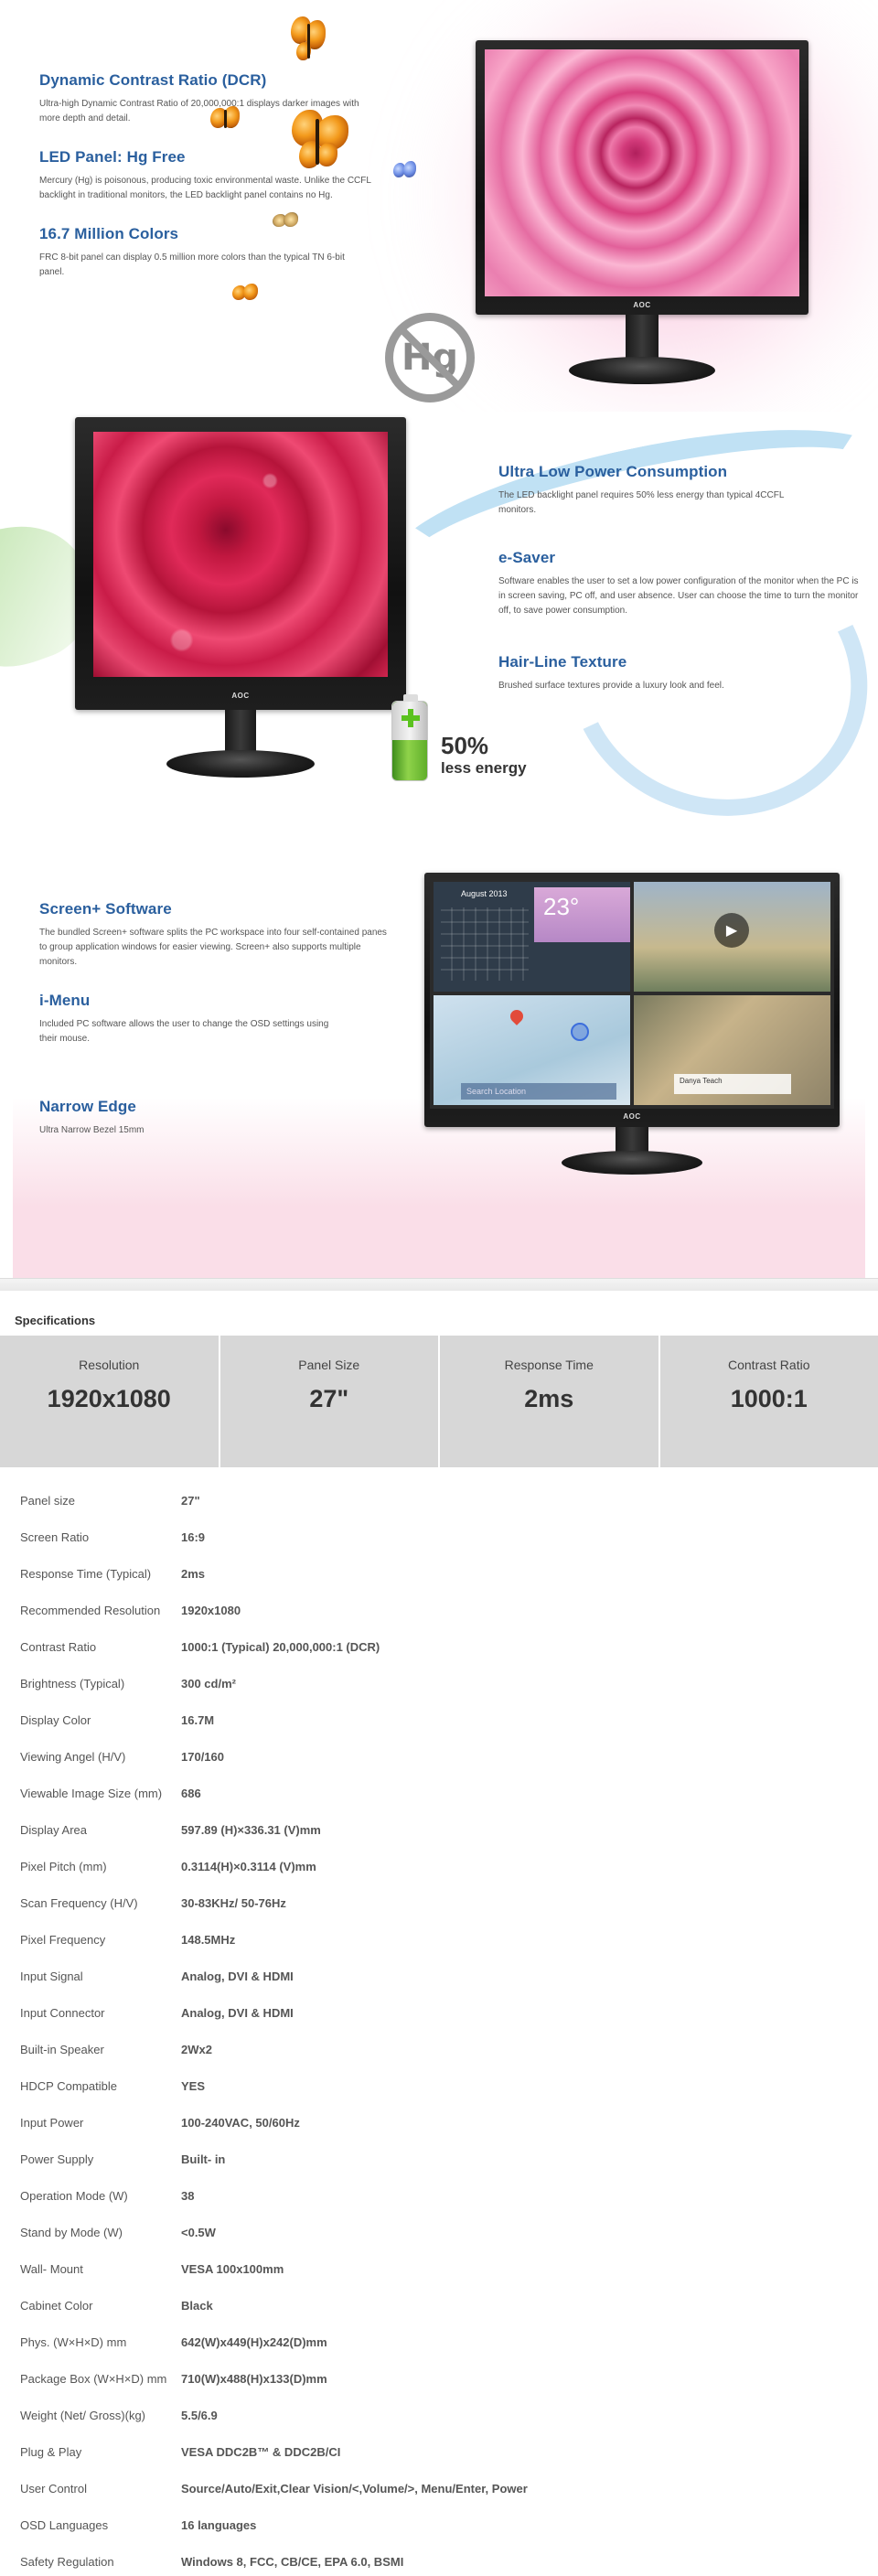 The height and width of the screenshot is (2576, 878). Describe the element at coordinates (109, 1398) in the screenshot. I see `summary-value: 1920x1080` at that location.